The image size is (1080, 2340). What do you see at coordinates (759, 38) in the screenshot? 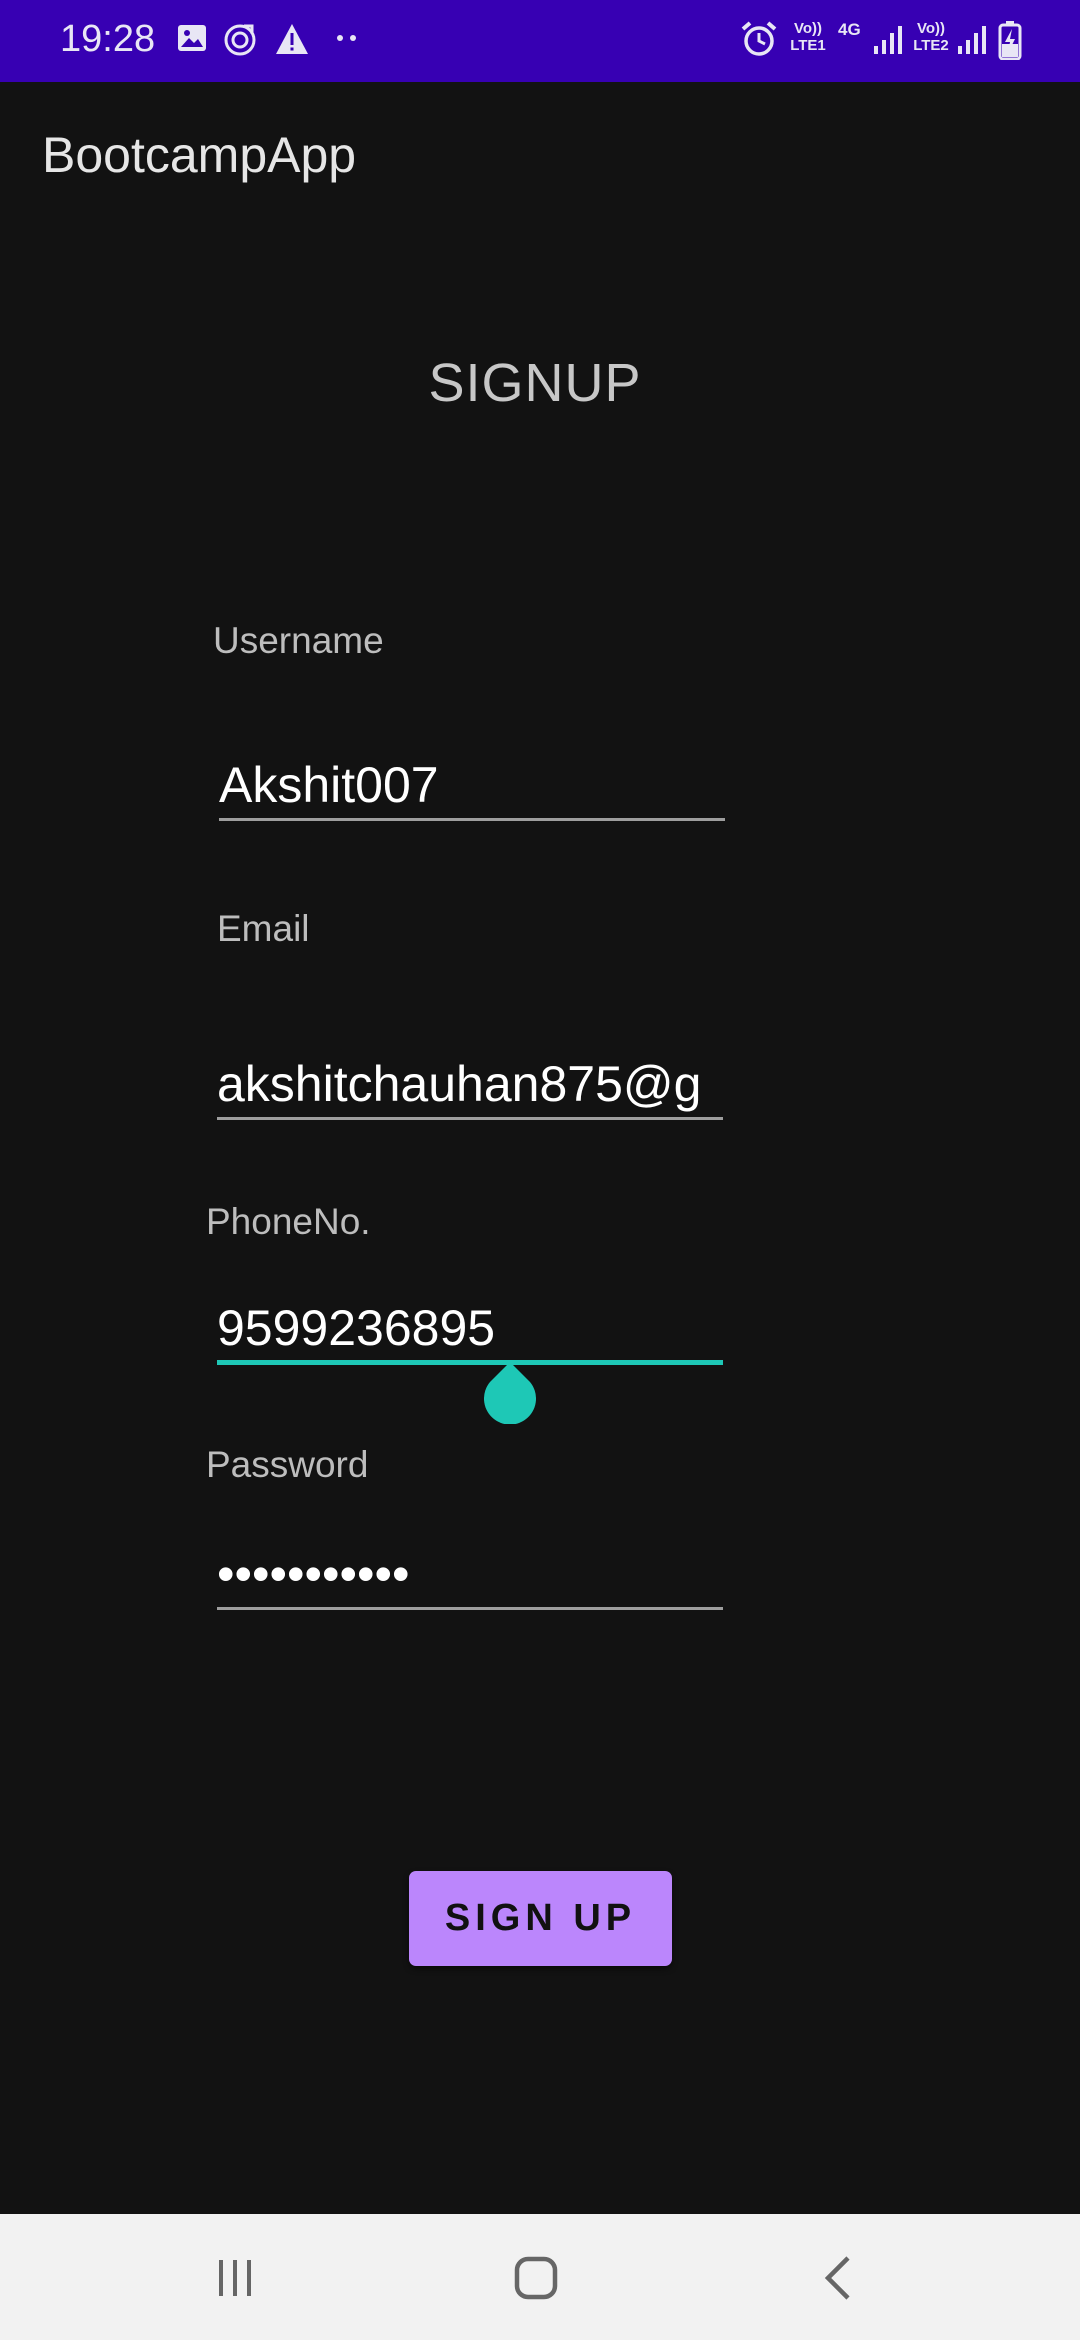
I see `alarm-icon` at bounding box center [759, 38].